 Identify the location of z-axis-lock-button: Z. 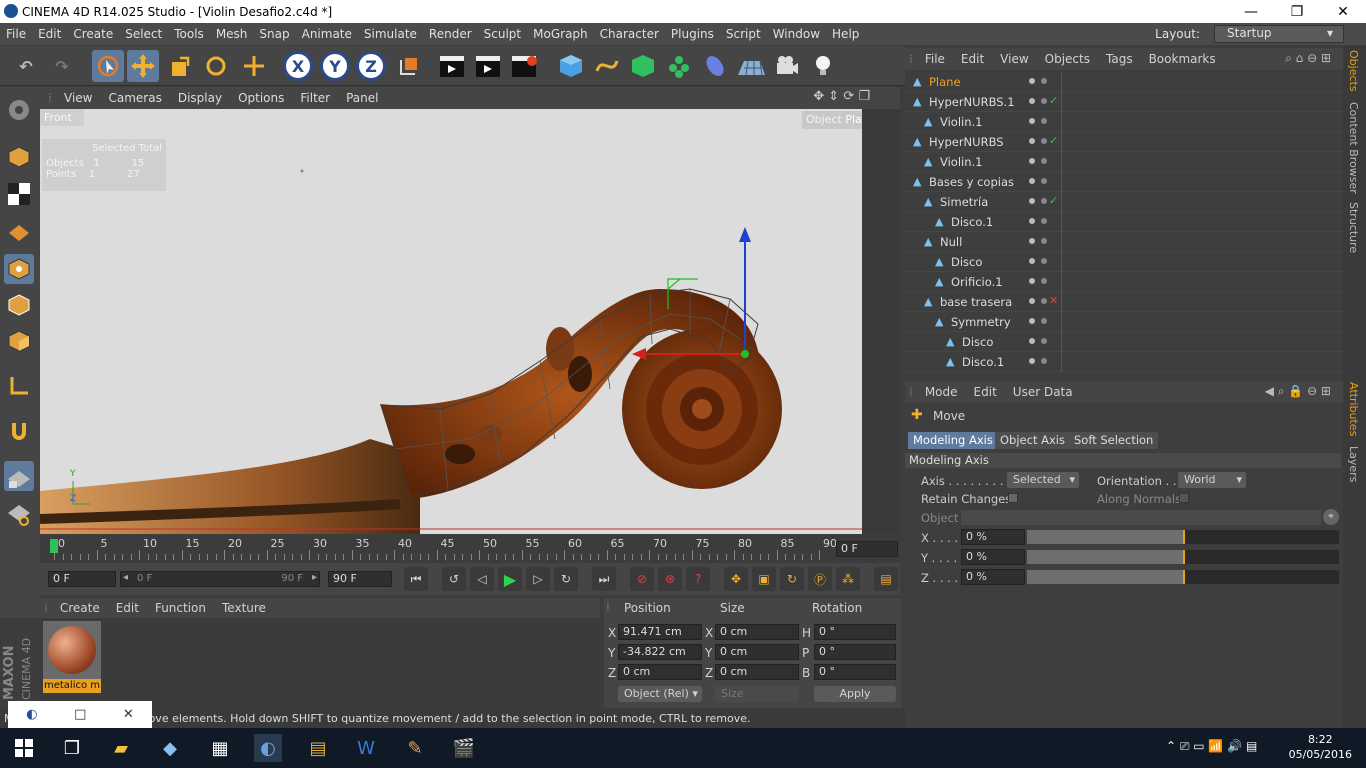
(371, 66).